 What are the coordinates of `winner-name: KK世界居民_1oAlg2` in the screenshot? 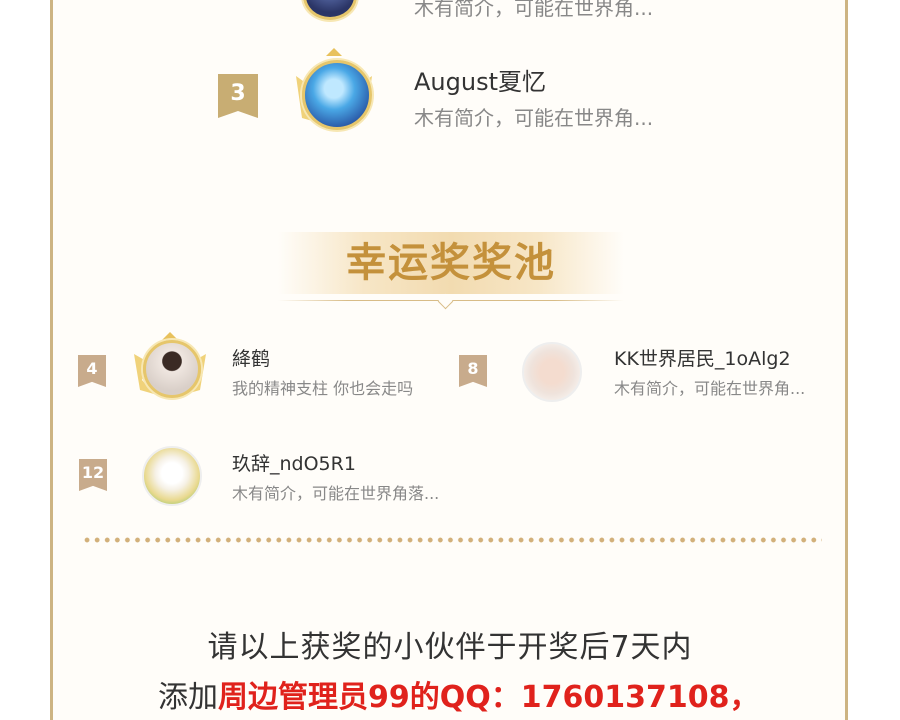 It's located at (702, 359).